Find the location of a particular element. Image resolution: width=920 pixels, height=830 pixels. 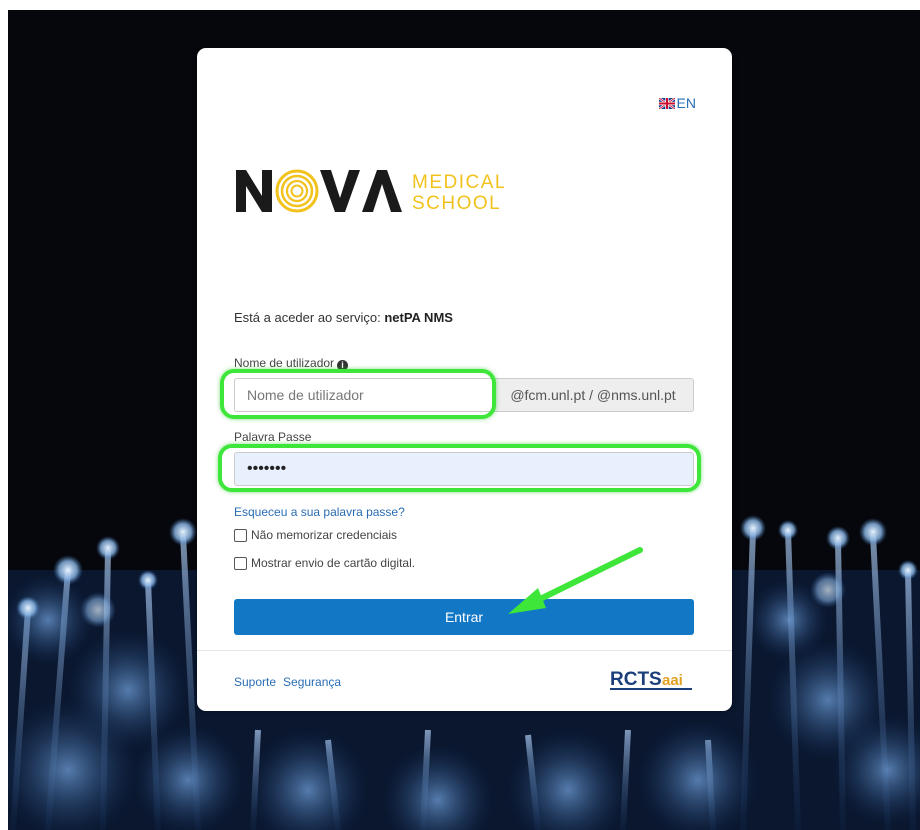

language-switch: EN is located at coordinates (677, 103).